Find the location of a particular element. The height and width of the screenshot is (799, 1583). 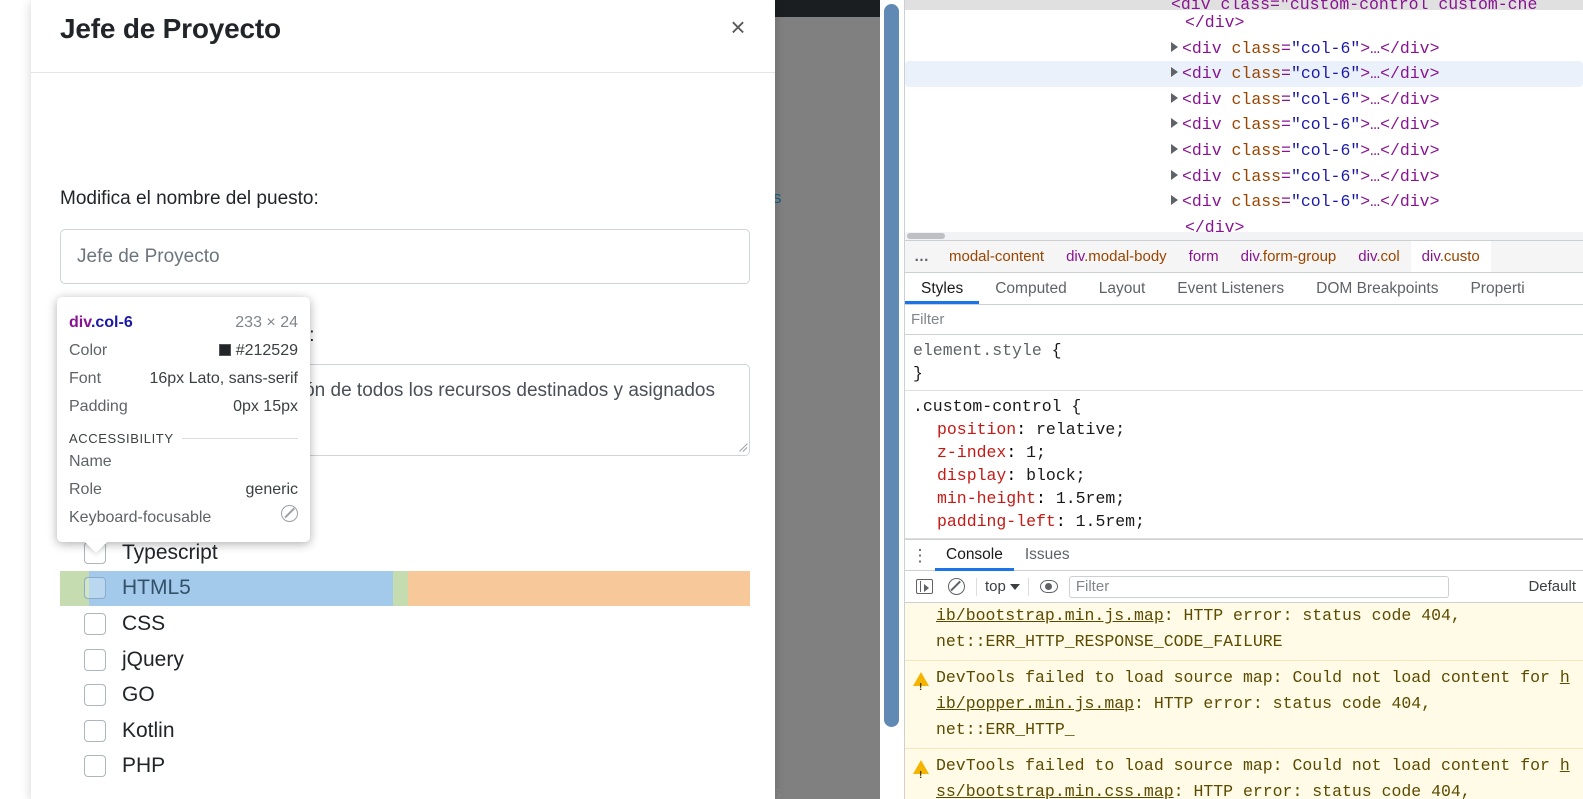

breadcrumb-item-form: form is located at coordinates (1204, 256).